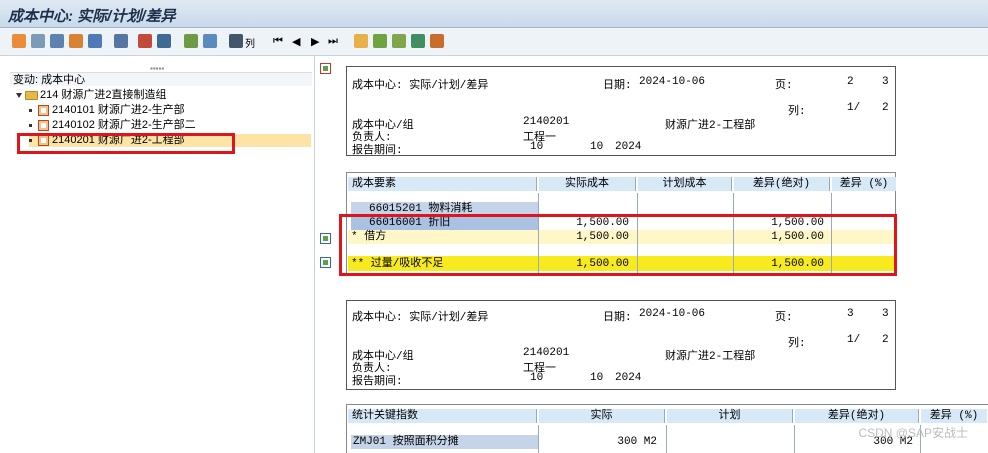 Image resolution: width=988 pixels, height=453 pixels. Describe the element at coordinates (92, 16) in the screenshot. I see `window-title: 成本中心: 实际/计划/差异` at that location.